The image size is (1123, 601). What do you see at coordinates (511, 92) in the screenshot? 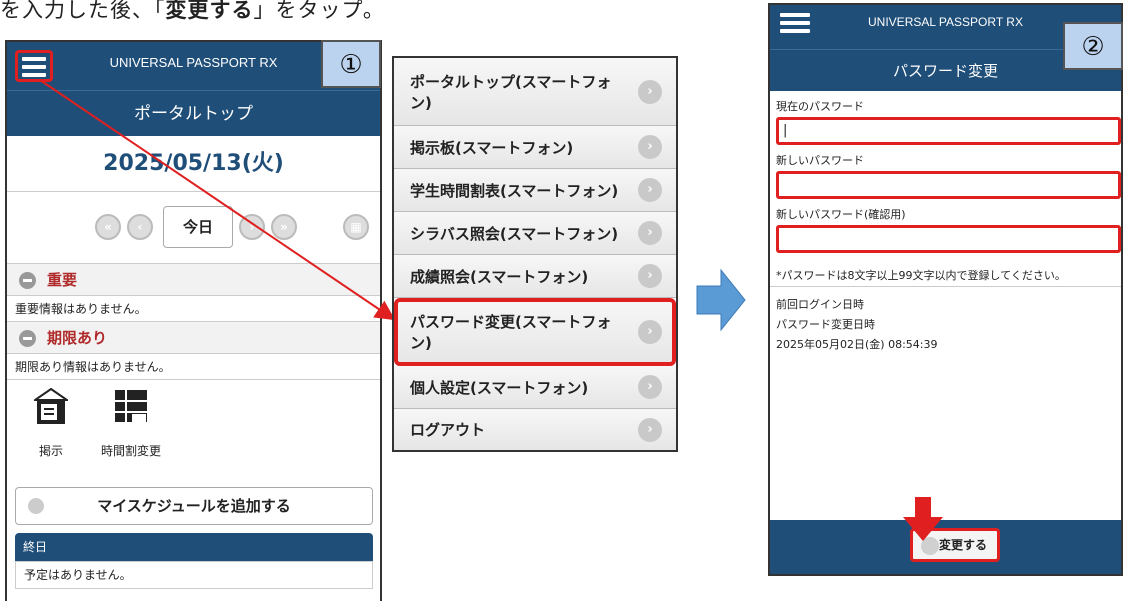
I see `menu-item-label: ポータルトップ(スマートフォン)` at bounding box center [511, 92].